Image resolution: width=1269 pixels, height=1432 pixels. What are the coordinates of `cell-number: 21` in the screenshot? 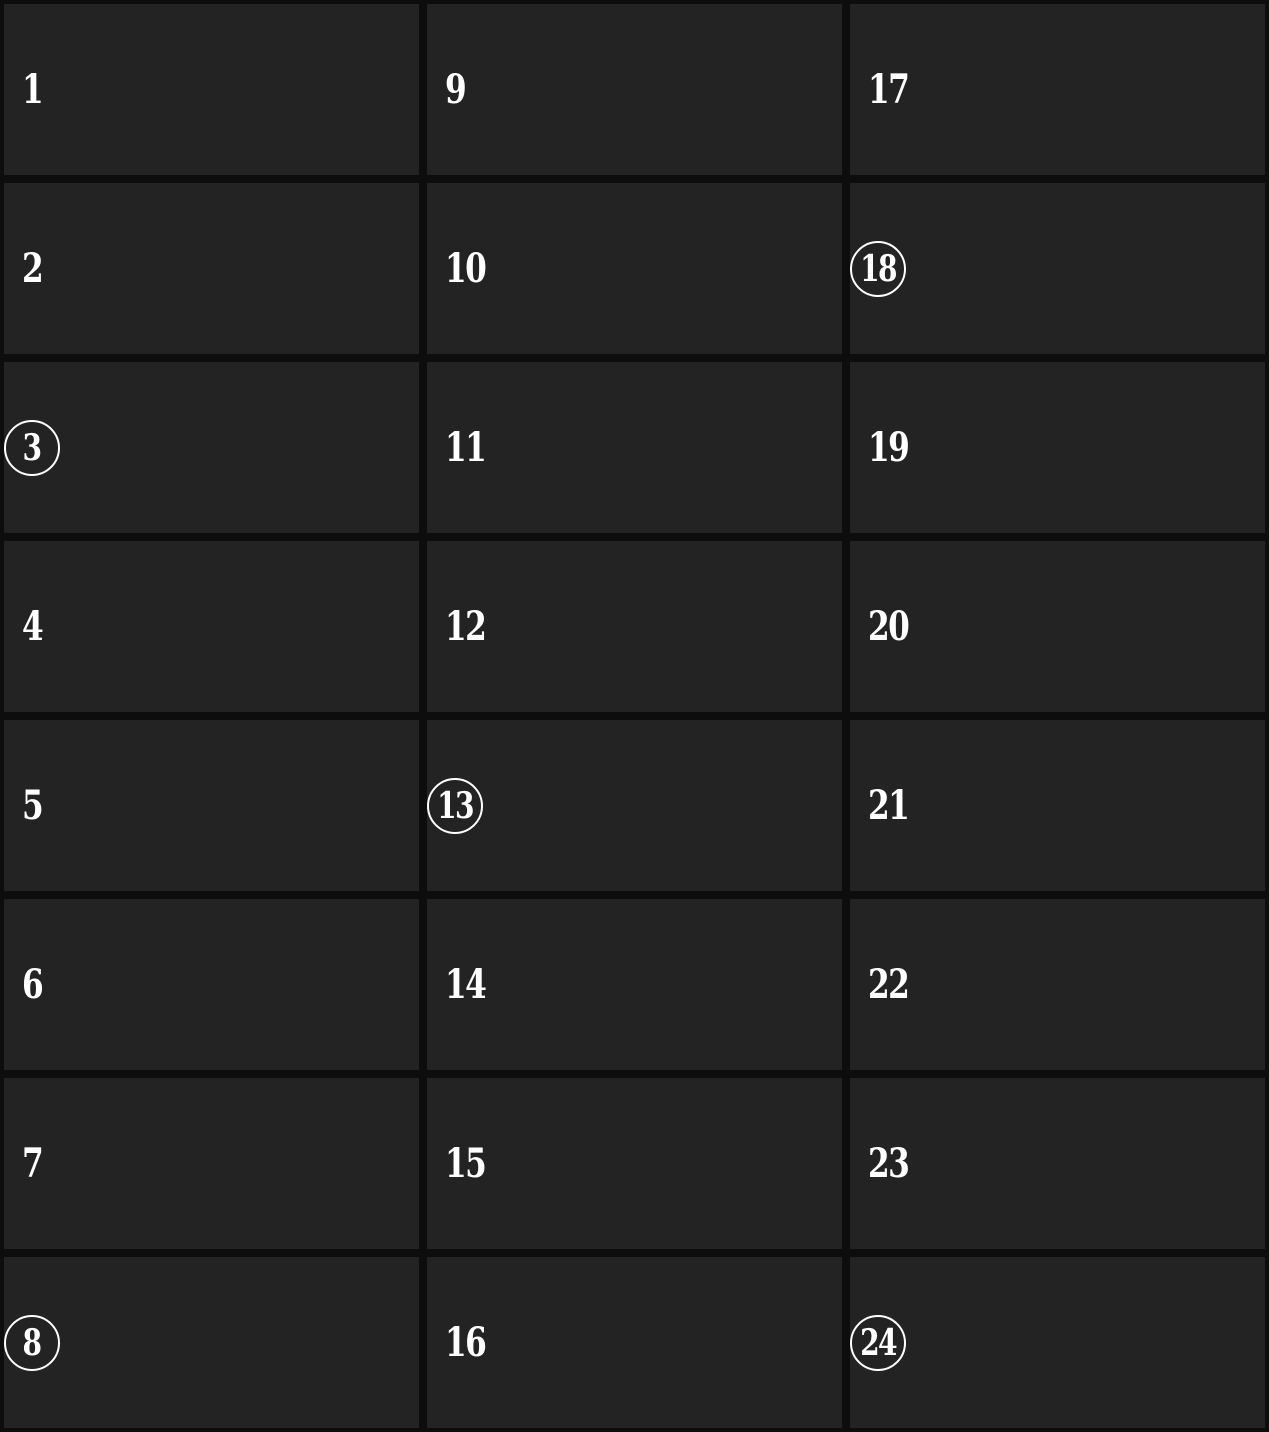 It's located at (889, 805).